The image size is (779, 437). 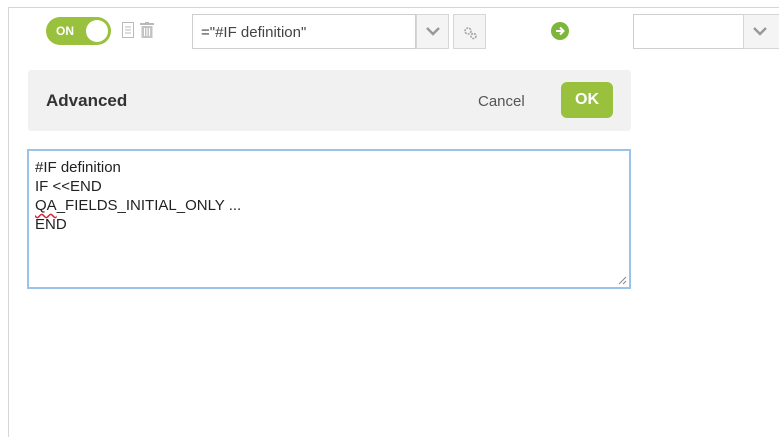 I want to click on on-off-toggle: ON, so click(x=78, y=31).